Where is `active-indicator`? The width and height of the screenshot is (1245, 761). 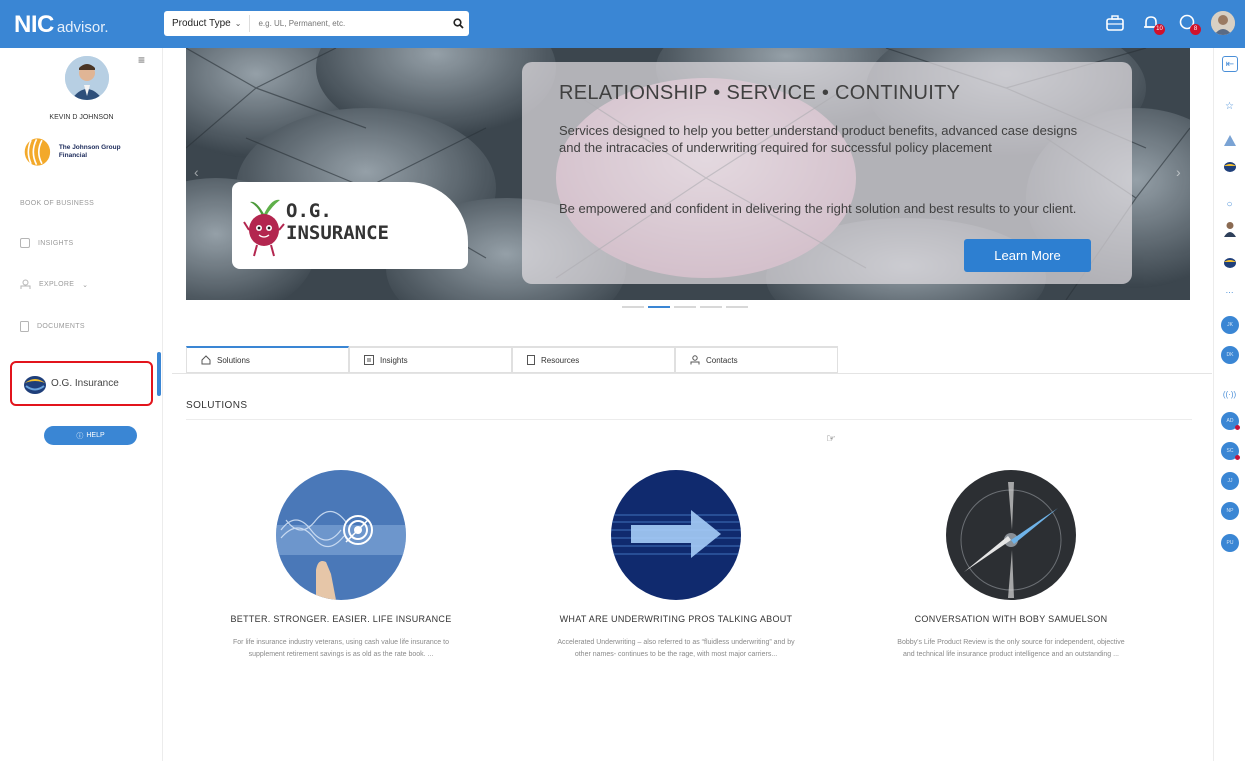 active-indicator is located at coordinates (159, 374).